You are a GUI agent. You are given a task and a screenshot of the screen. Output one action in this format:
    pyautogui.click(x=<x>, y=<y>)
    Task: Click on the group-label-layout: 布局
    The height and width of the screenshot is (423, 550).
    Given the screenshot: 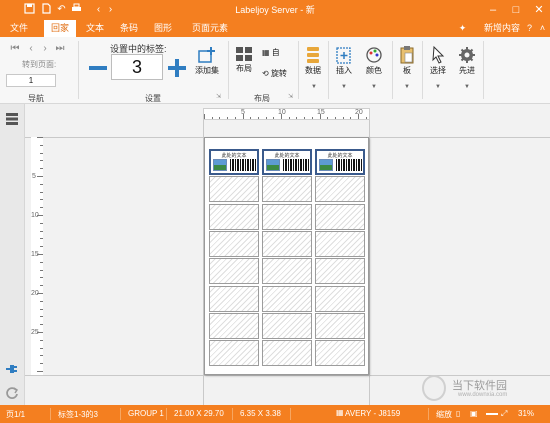 What is the action you would take?
    pyautogui.click(x=262, y=98)
    